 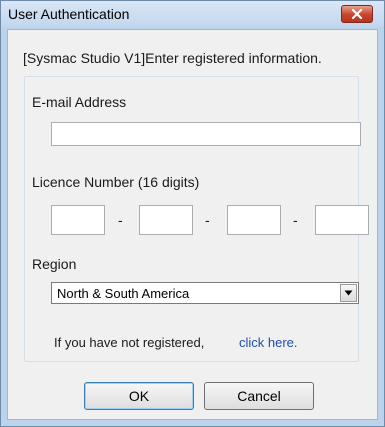 I want to click on register-note: If you have not registered,, so click(x=129, y=342).